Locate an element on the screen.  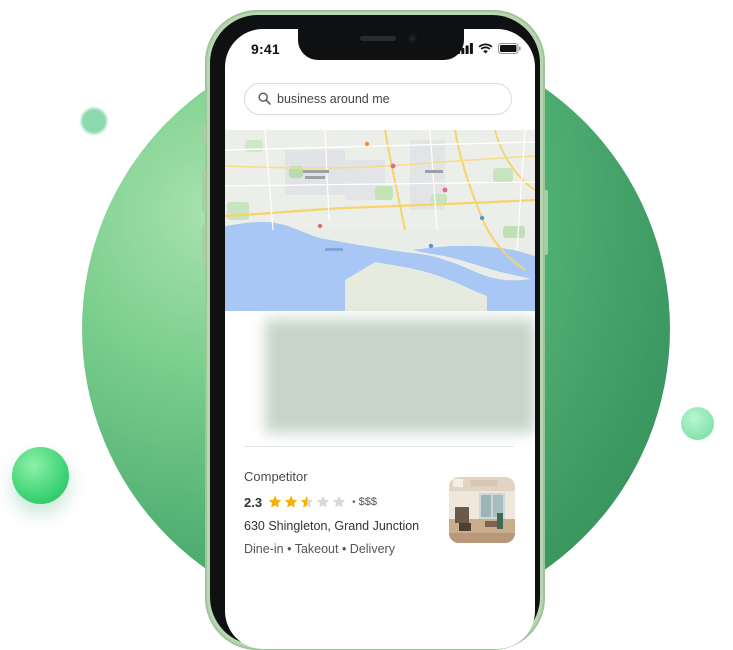
rating-row: 2.3 • $$$ is located at coordinates (310, 502).